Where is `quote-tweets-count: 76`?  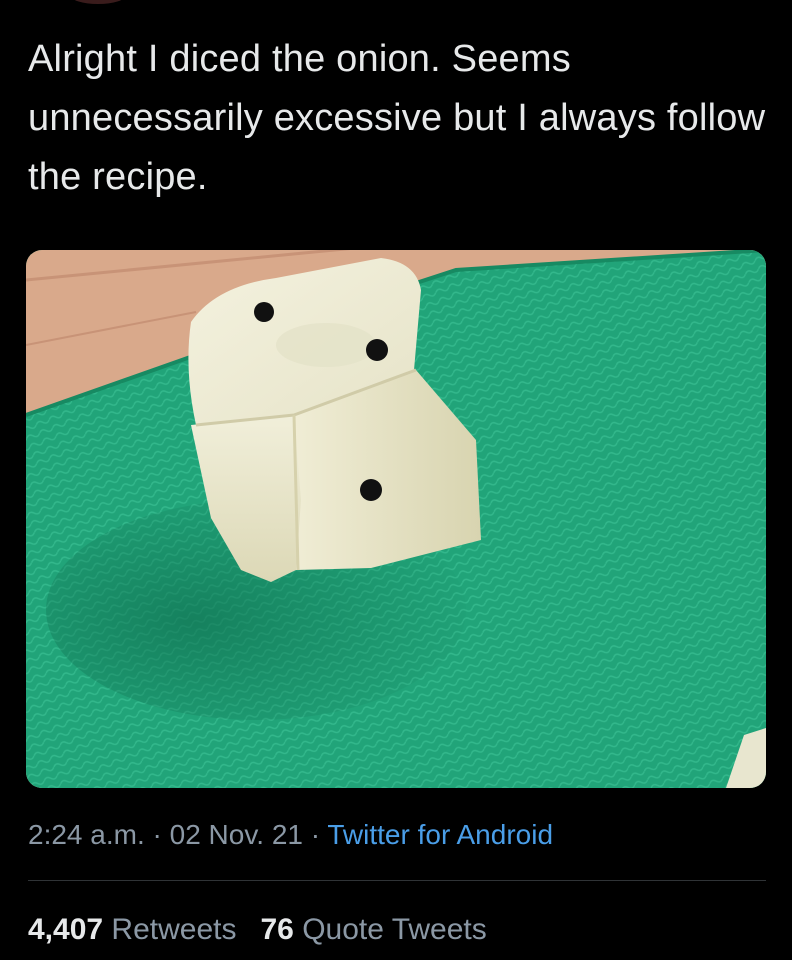 quote-tweets-count: 76 is located at coordinates (277, 929).